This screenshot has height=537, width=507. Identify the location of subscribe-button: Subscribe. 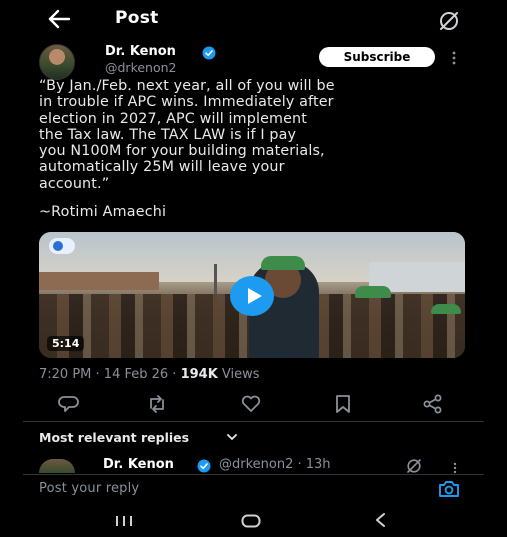
(377, 57).